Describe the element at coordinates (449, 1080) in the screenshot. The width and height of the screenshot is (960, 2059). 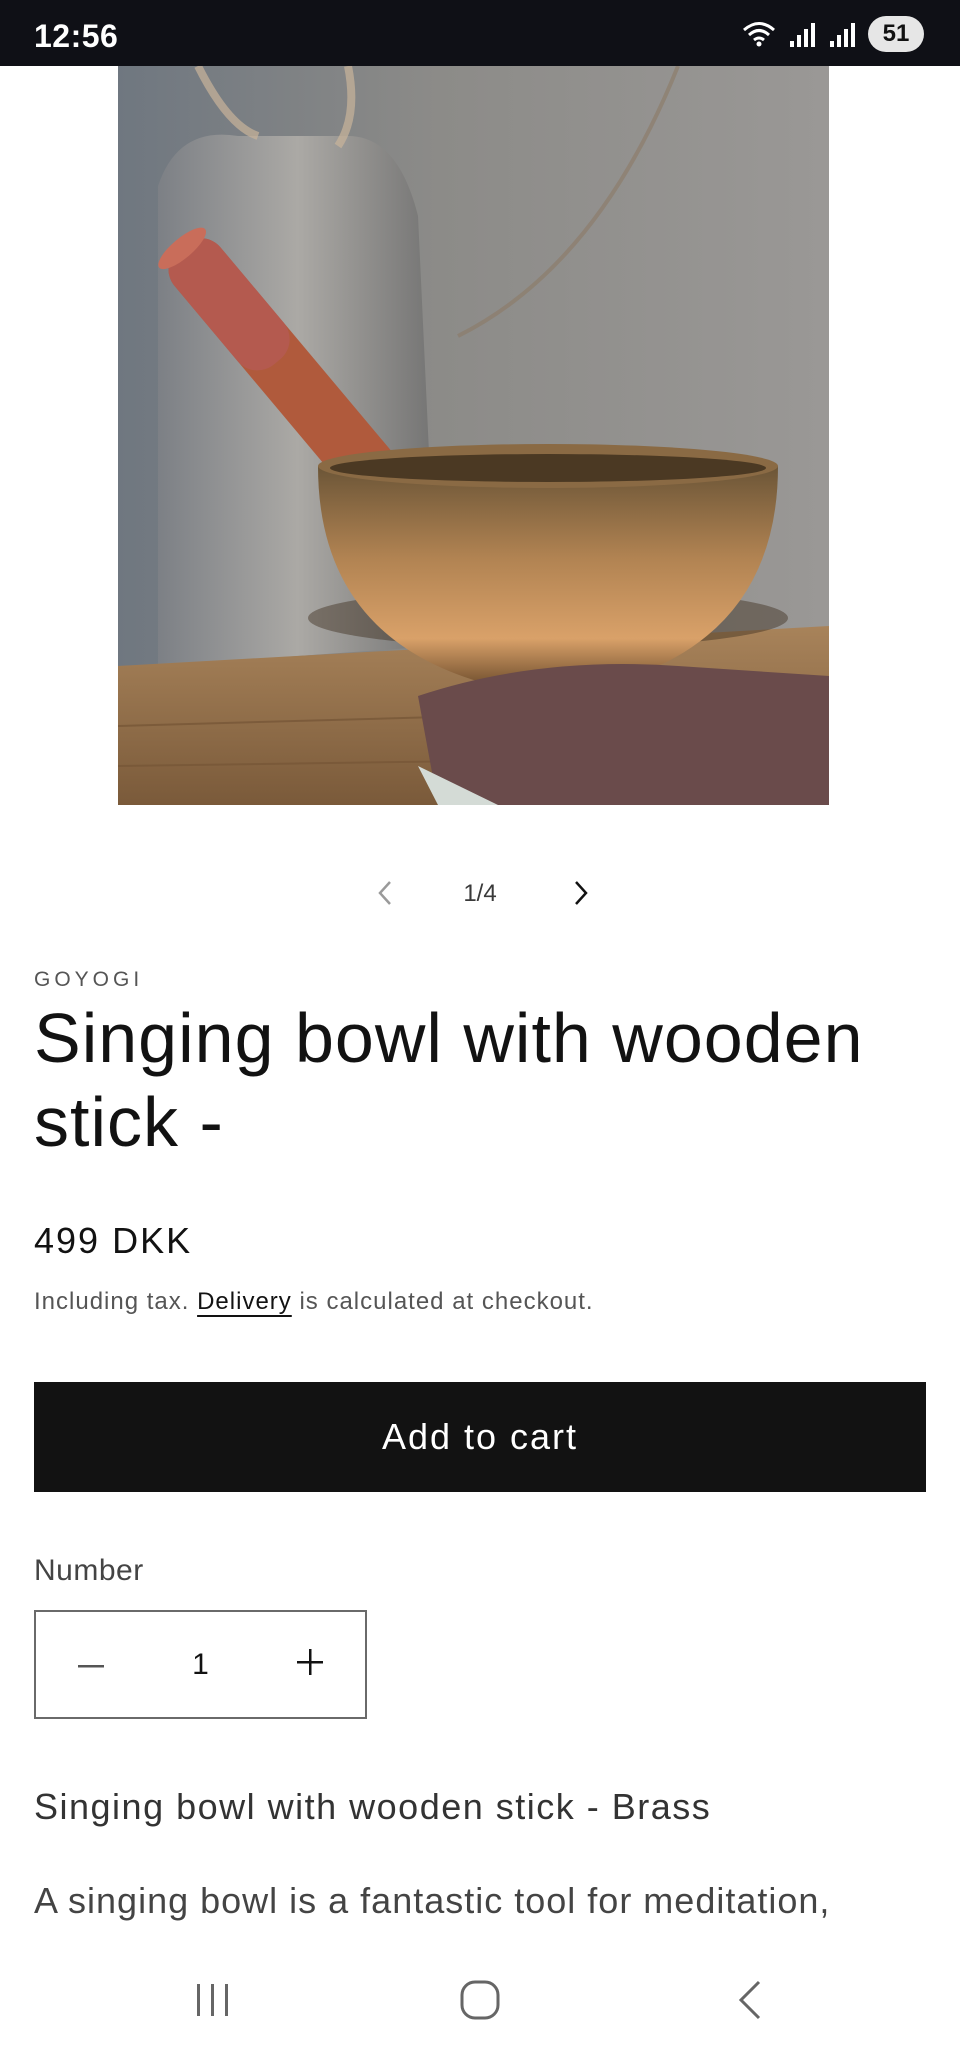
I see `product-title: Singing bowl with wooden stick -` at that location.